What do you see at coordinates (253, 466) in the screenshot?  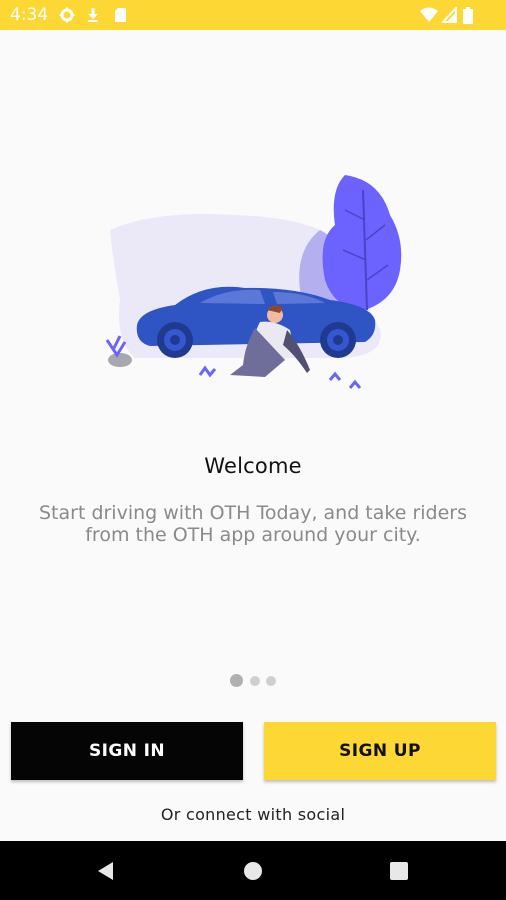 I see `welcome-title: Welcome` at bounding box center [253, 466].